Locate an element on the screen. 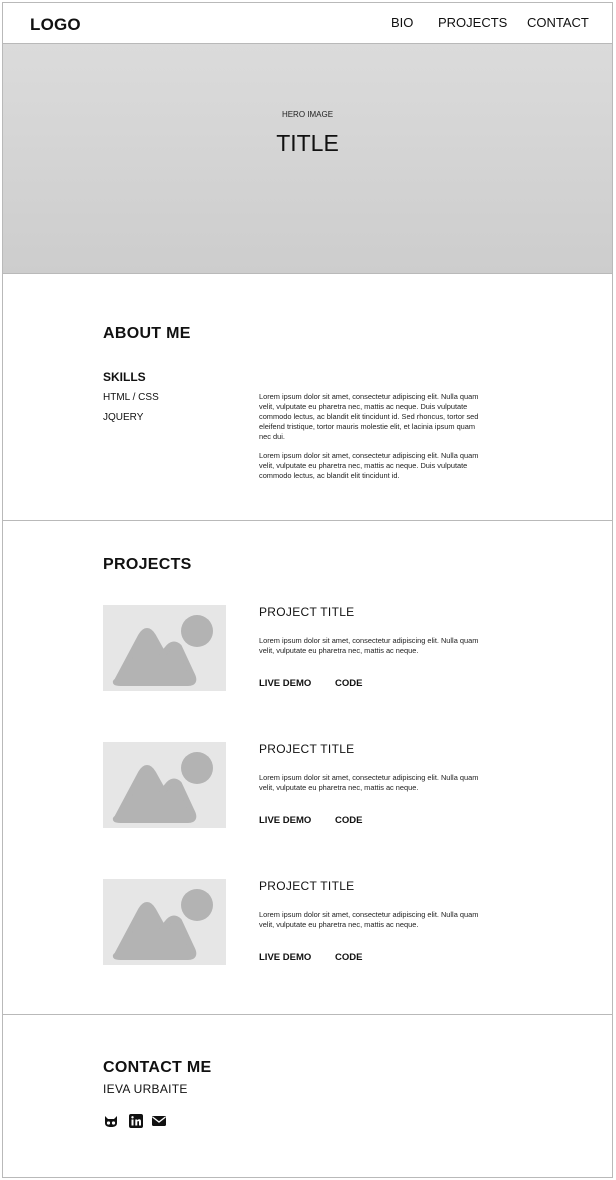  nav-link-bio: BIO is located at coordinates (402, 22).